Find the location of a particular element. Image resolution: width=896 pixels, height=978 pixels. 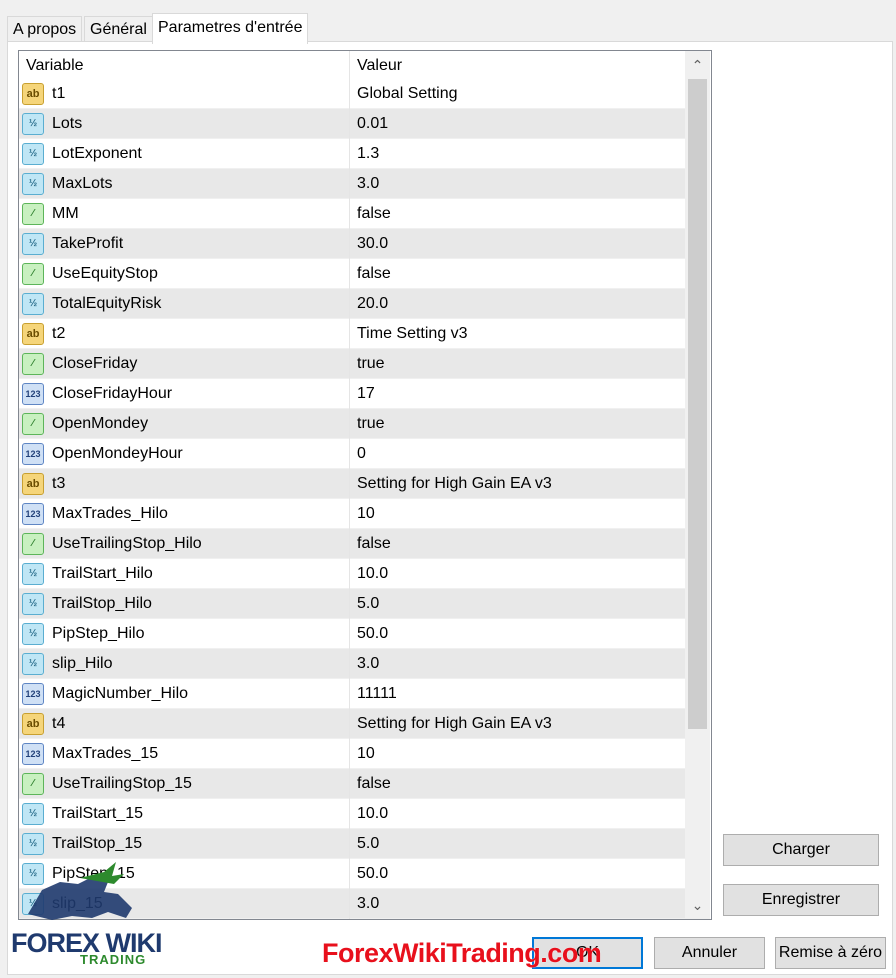

table-row: ½ TrailStart_Hilo 10.0 is located at coordinates (352, 574).